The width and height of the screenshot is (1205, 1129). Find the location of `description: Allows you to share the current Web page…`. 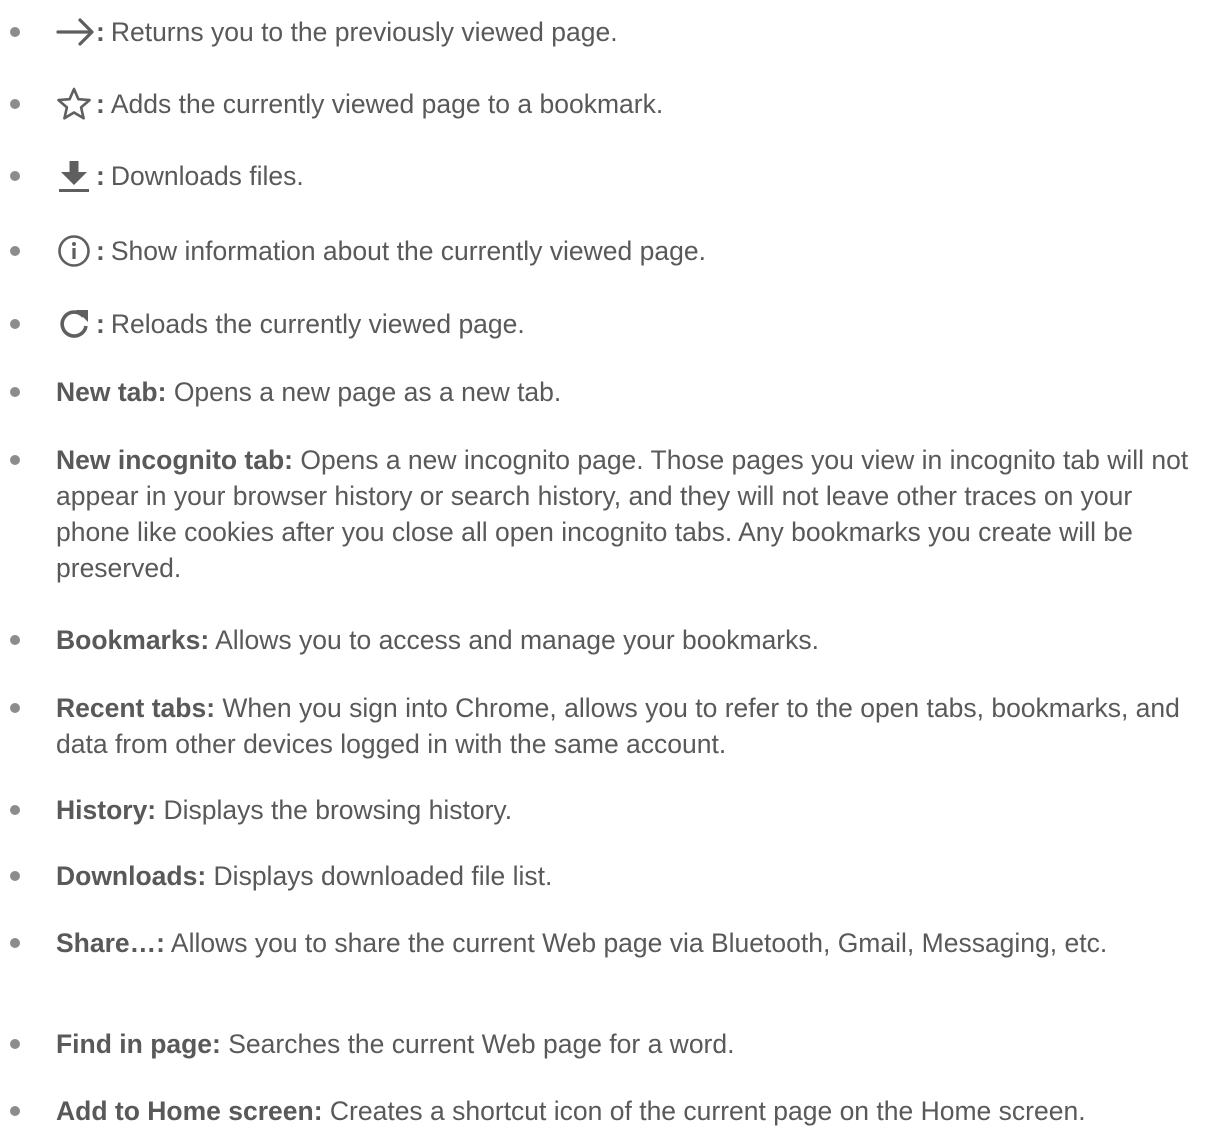

description: Allows you to share the current Web page… is located at coordinates (639, 943).